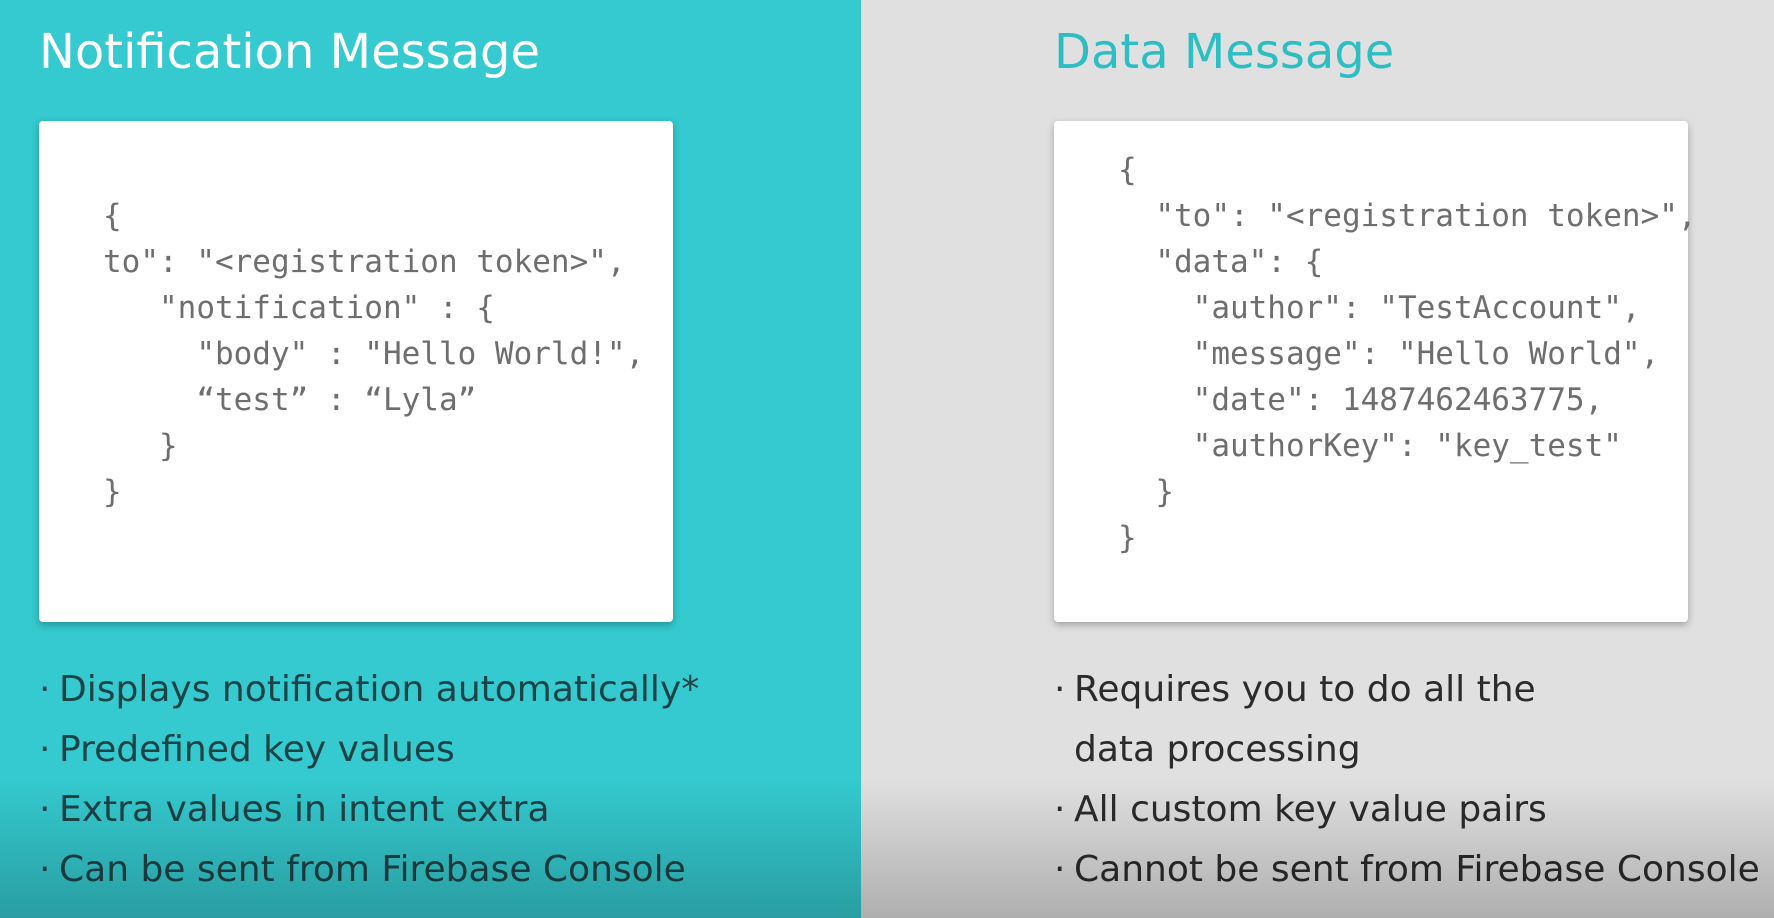 The height and width of the screenshot is (918, 1774). Describe the element at coordinates (364, 262) in the screenshot. I see `code-line: to": "<registration token>",` at that location.